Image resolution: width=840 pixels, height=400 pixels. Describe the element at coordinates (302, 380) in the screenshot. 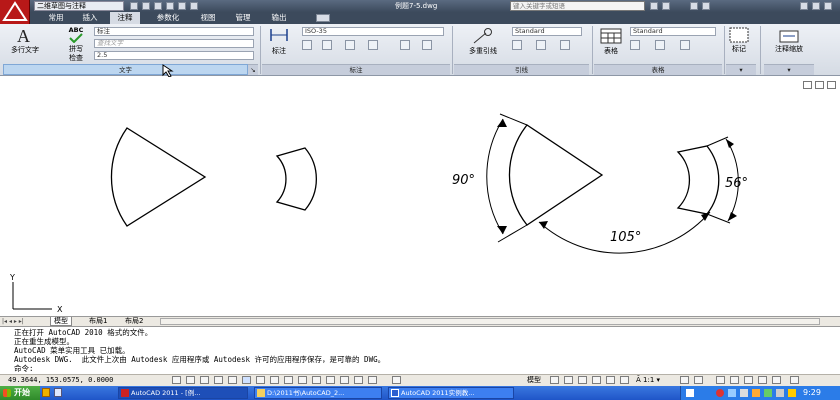

I see `lineweight-icon` at that location.